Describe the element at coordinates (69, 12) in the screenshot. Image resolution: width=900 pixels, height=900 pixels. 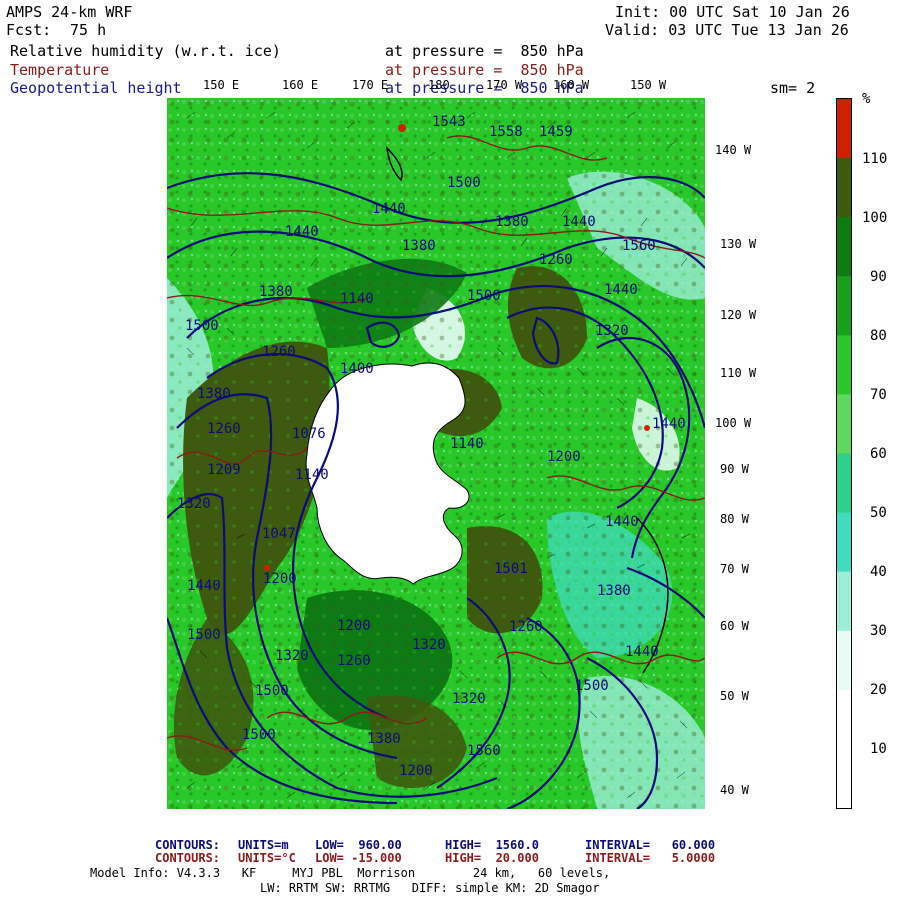
I see `model-title: AMPS 24-km WRF` at that location.